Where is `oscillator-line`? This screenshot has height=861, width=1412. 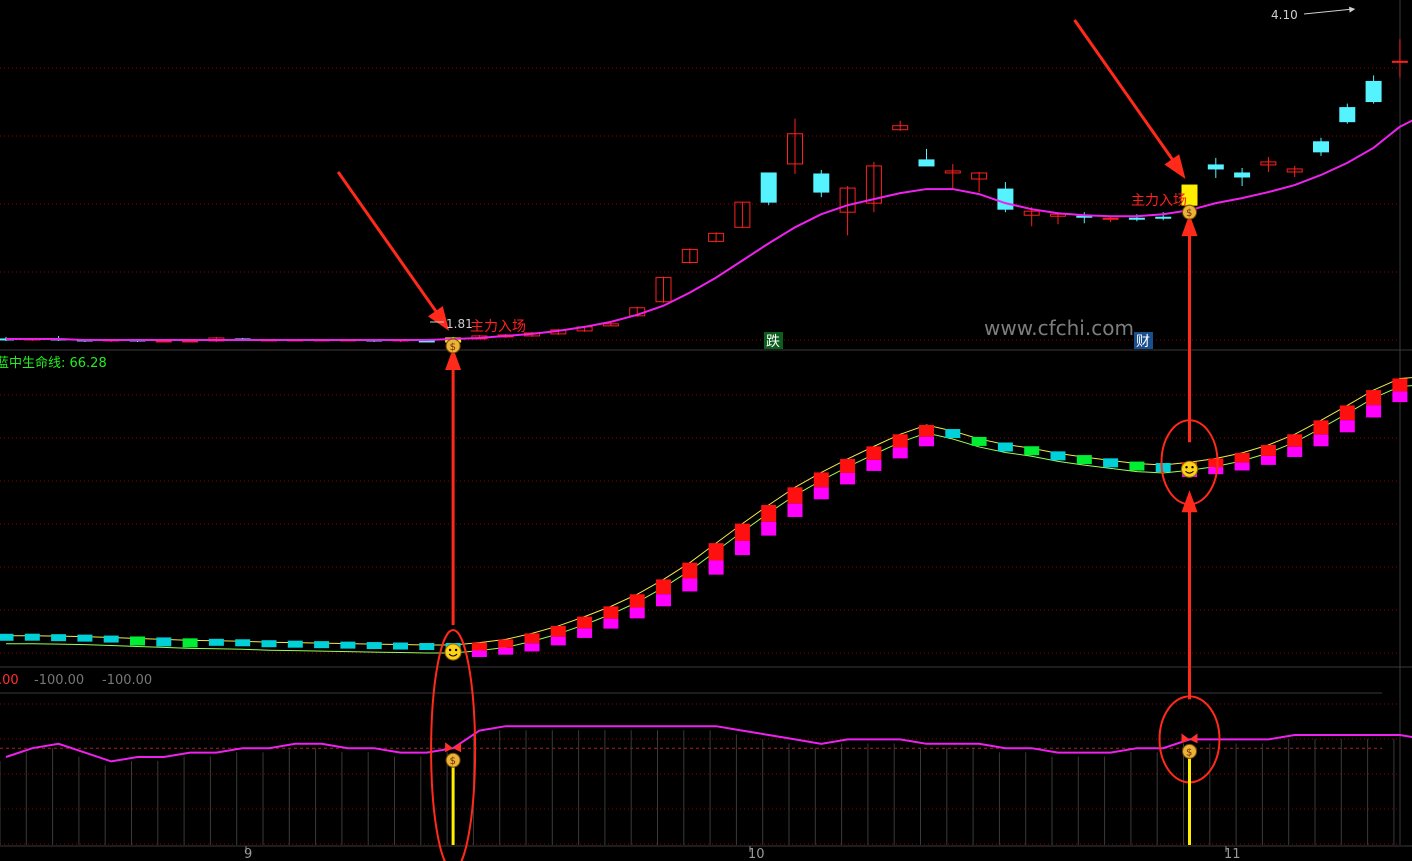
oscillator-line is located at coordinates (708, 744).